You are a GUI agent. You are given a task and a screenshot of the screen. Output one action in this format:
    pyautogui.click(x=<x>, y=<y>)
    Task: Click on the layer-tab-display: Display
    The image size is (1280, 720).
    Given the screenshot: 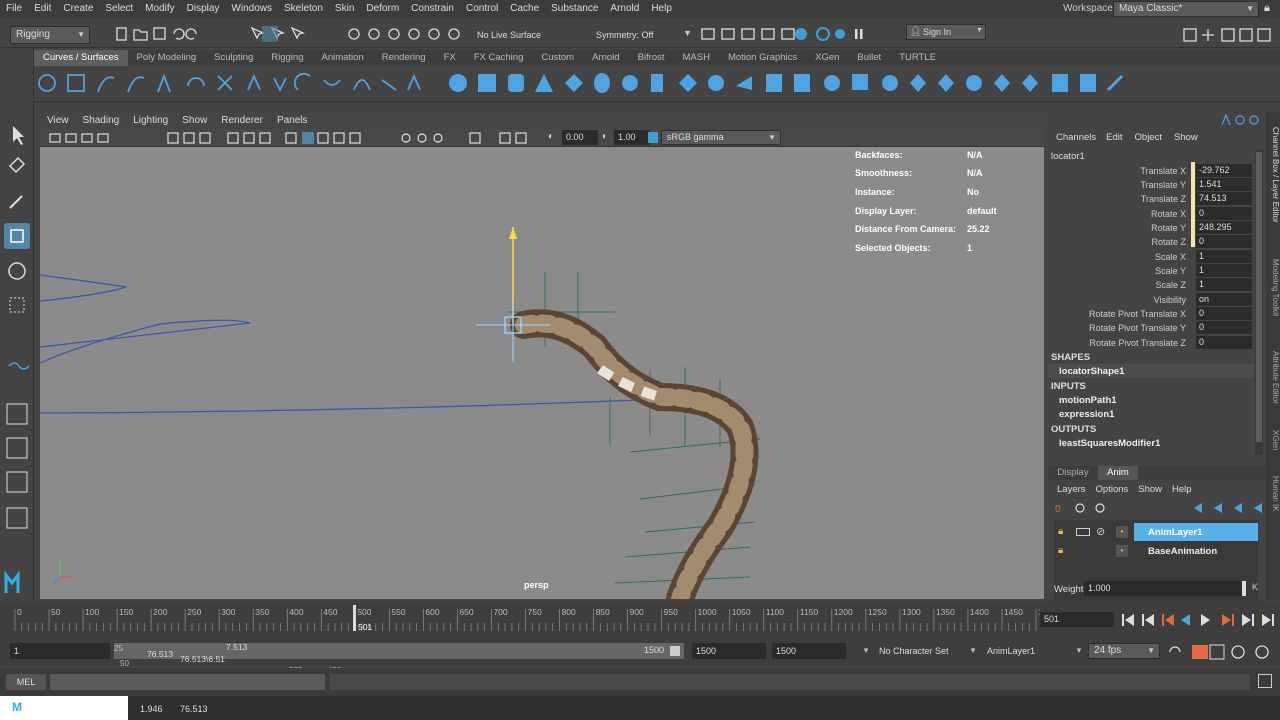 What is the action you would take?
    pyautogui.click(x=1073, y=473)
    